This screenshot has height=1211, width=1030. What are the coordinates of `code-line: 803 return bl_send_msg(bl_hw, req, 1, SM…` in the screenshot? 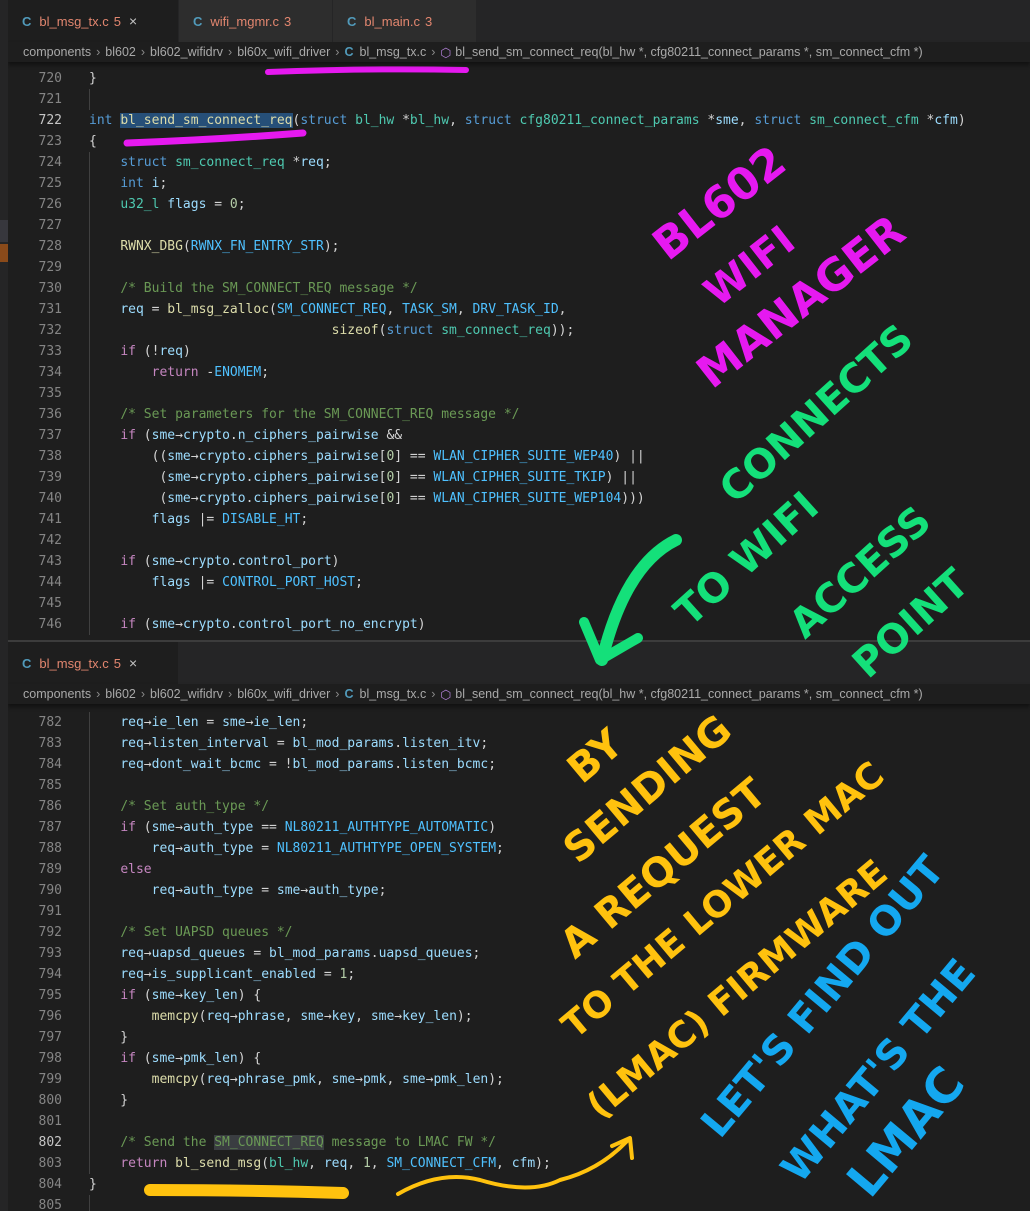 It's located at (519, 1163).